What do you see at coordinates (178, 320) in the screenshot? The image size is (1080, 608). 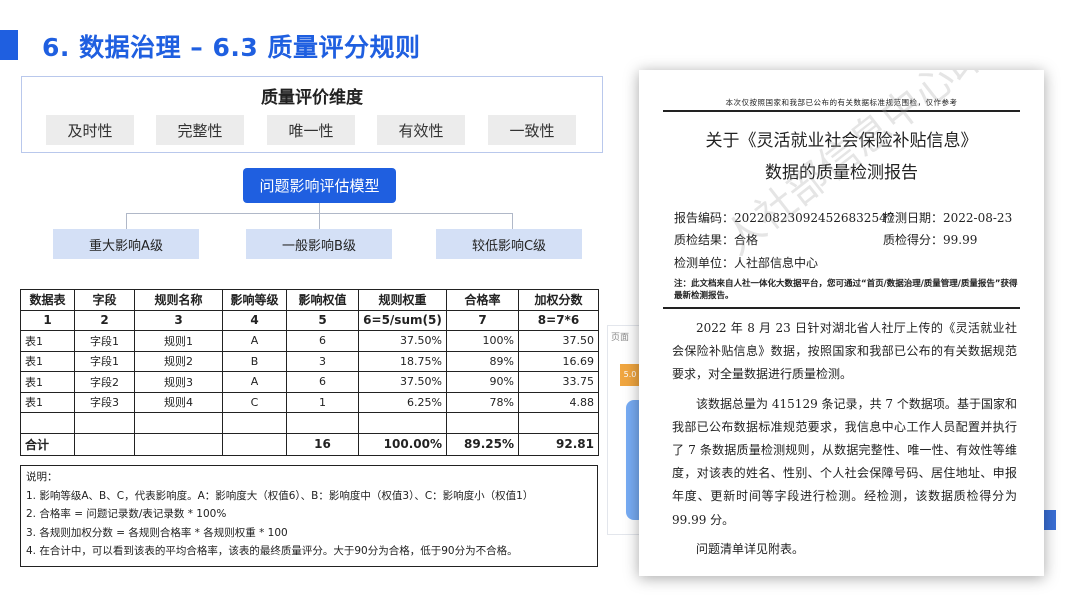 I see `table-index-cell: 3` at bounding box center [178, 320].